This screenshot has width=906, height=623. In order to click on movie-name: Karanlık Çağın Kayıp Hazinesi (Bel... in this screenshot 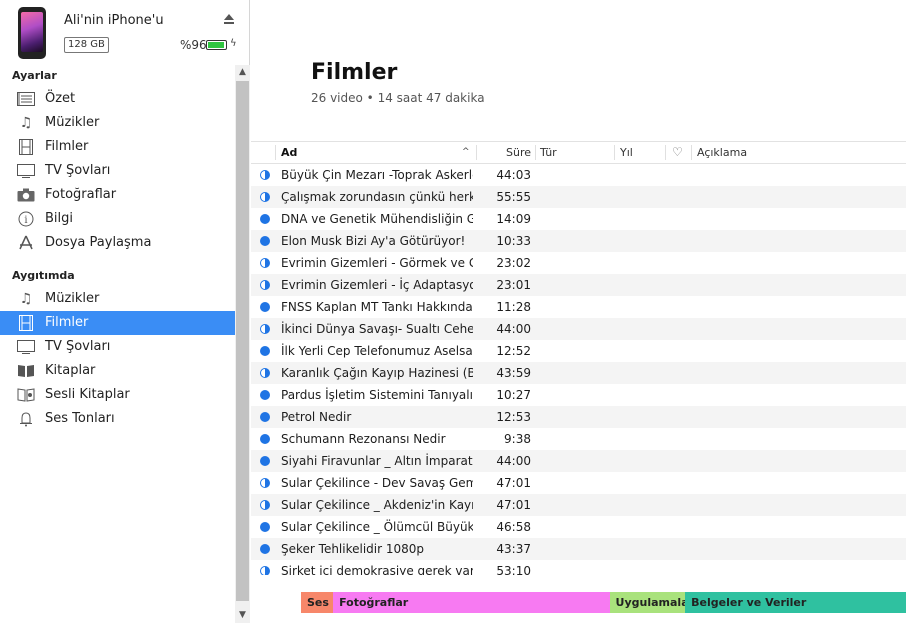, I will do `click(377, 373)`.